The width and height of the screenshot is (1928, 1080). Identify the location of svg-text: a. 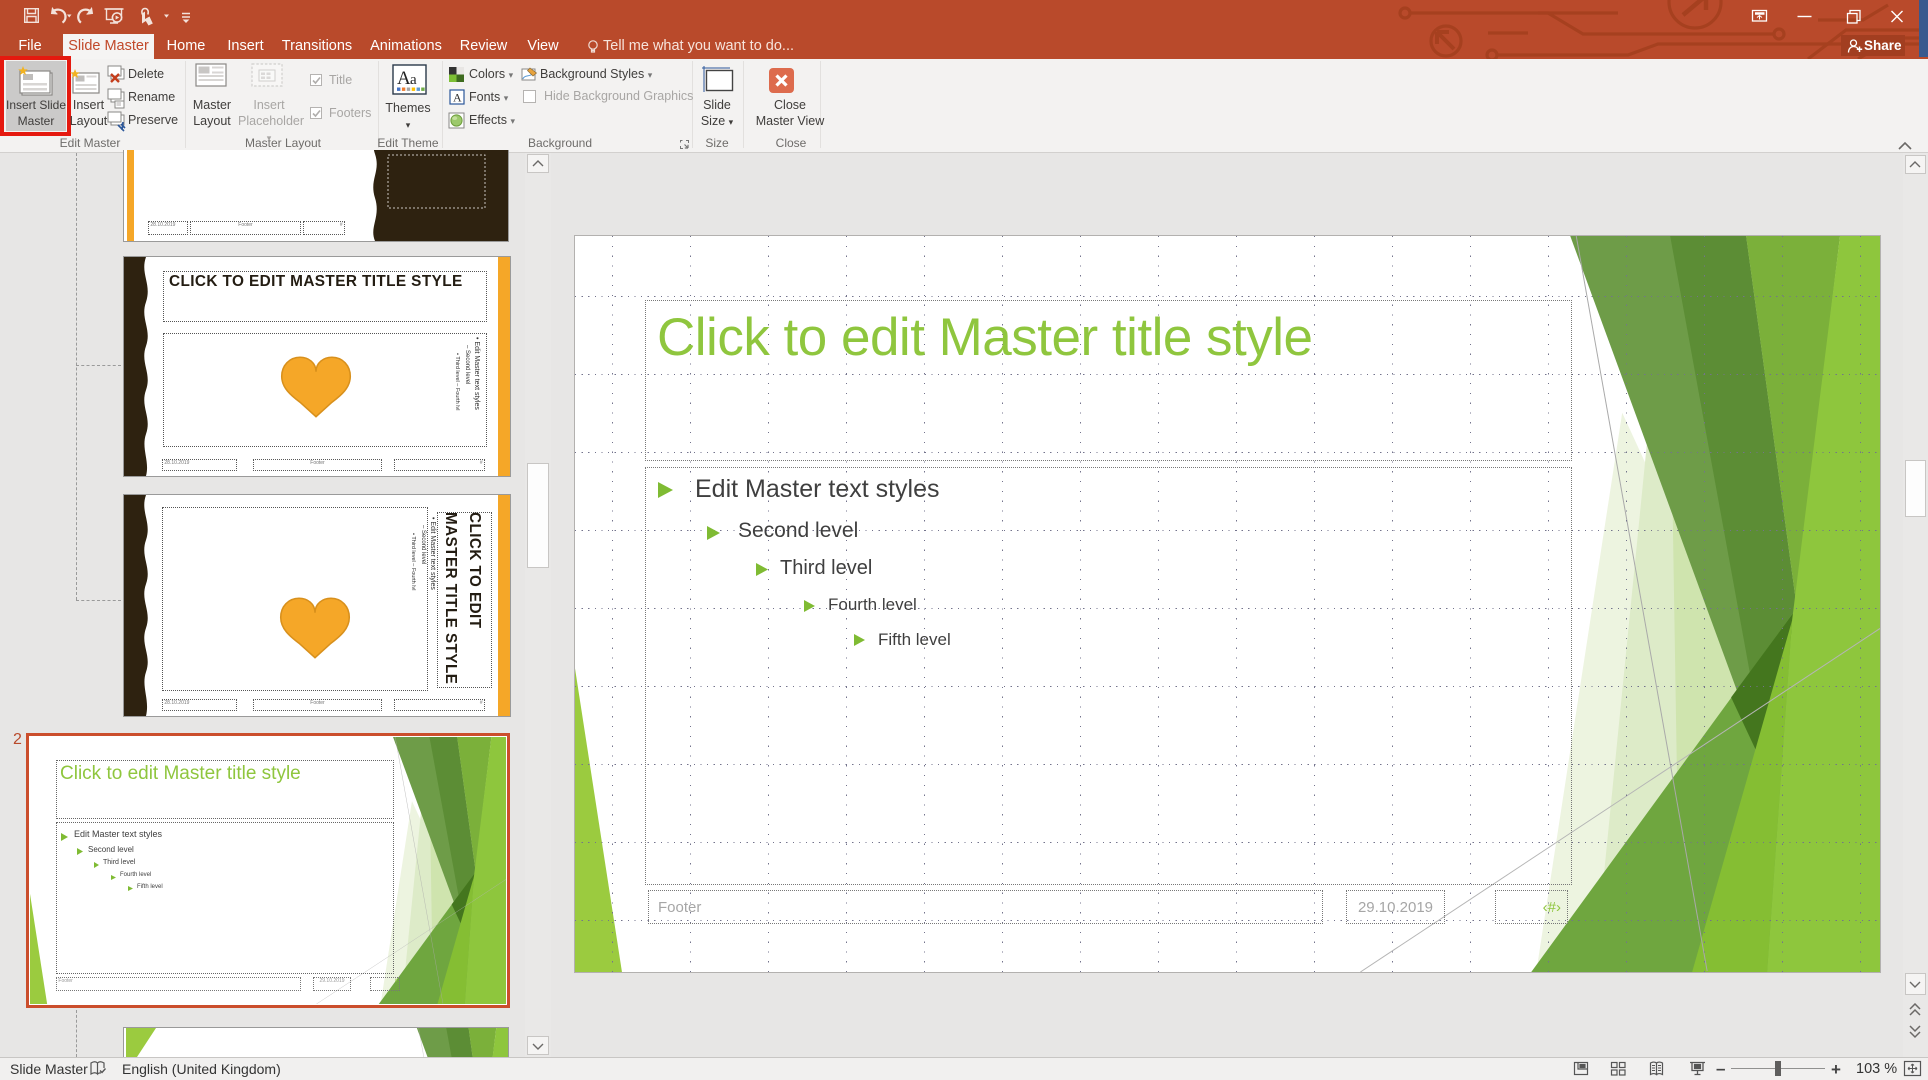
(413, 80).